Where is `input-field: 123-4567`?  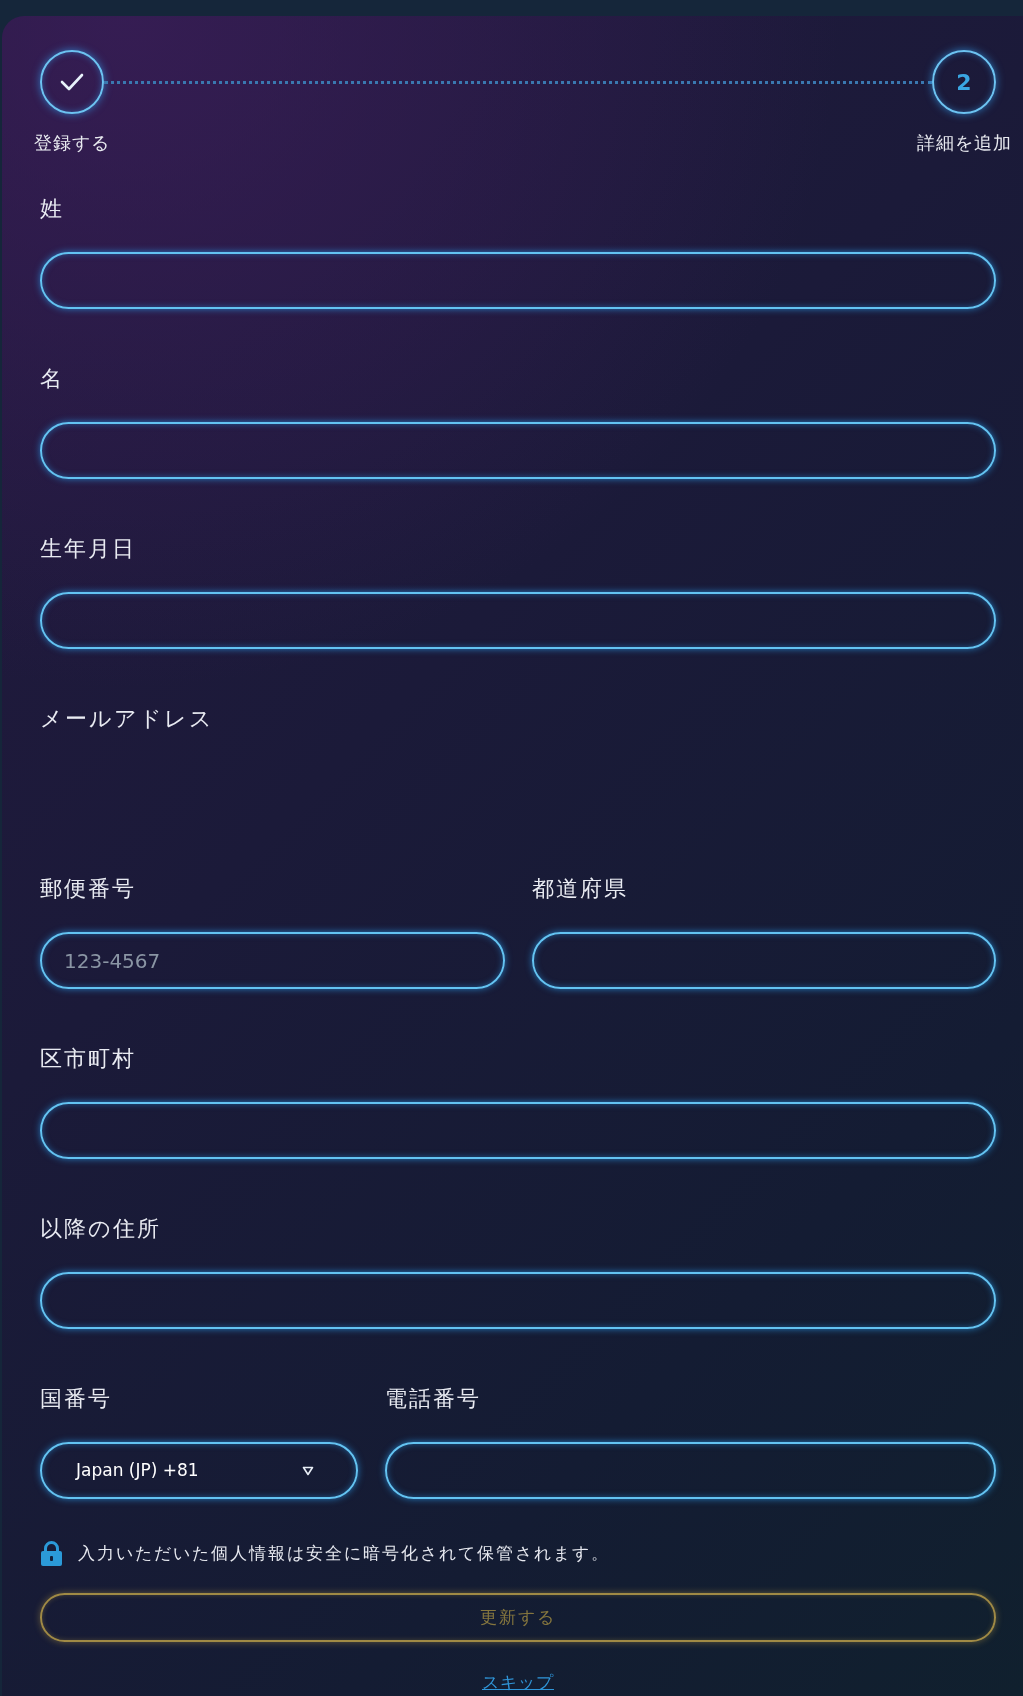 input-field: 123-4567 is located at coordinates (272, 960).